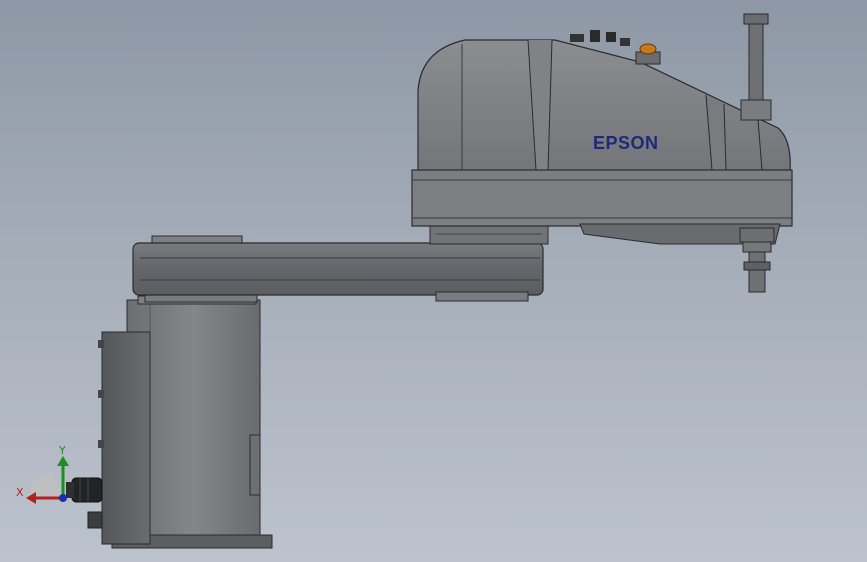 This screenshot has height=562, width=867. What do you see at coordinates (119, 438) in the screenshot?
I see `connector-panel` at bounding box center [119, 438].